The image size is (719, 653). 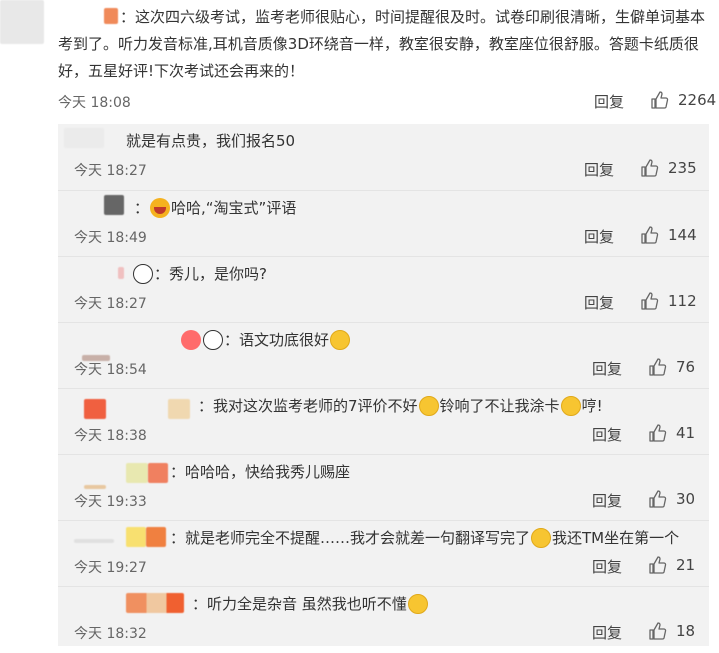 I want to click on reply-text: ：听力全是杂音 虽然我也听不懂, so click(x=310, y=603).